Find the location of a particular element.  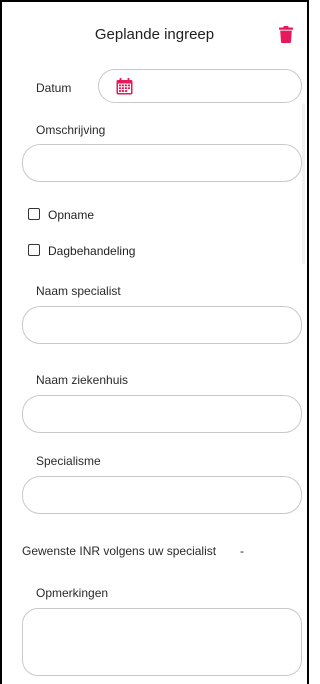

specialism-input is located at coordinates (162, 495).